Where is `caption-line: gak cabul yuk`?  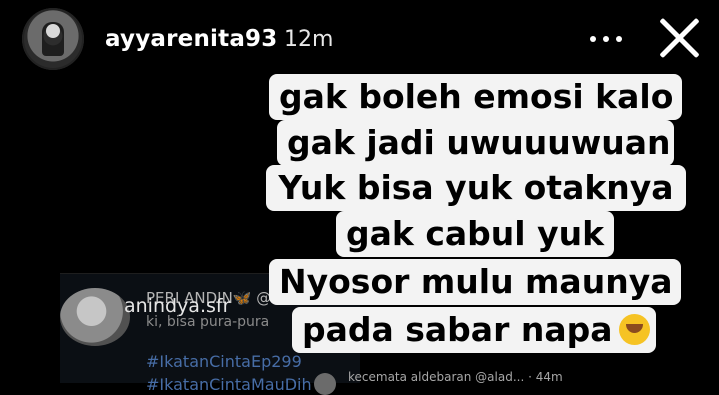
caption-line: gak cabul yuk is located at coordinates (475, 234).